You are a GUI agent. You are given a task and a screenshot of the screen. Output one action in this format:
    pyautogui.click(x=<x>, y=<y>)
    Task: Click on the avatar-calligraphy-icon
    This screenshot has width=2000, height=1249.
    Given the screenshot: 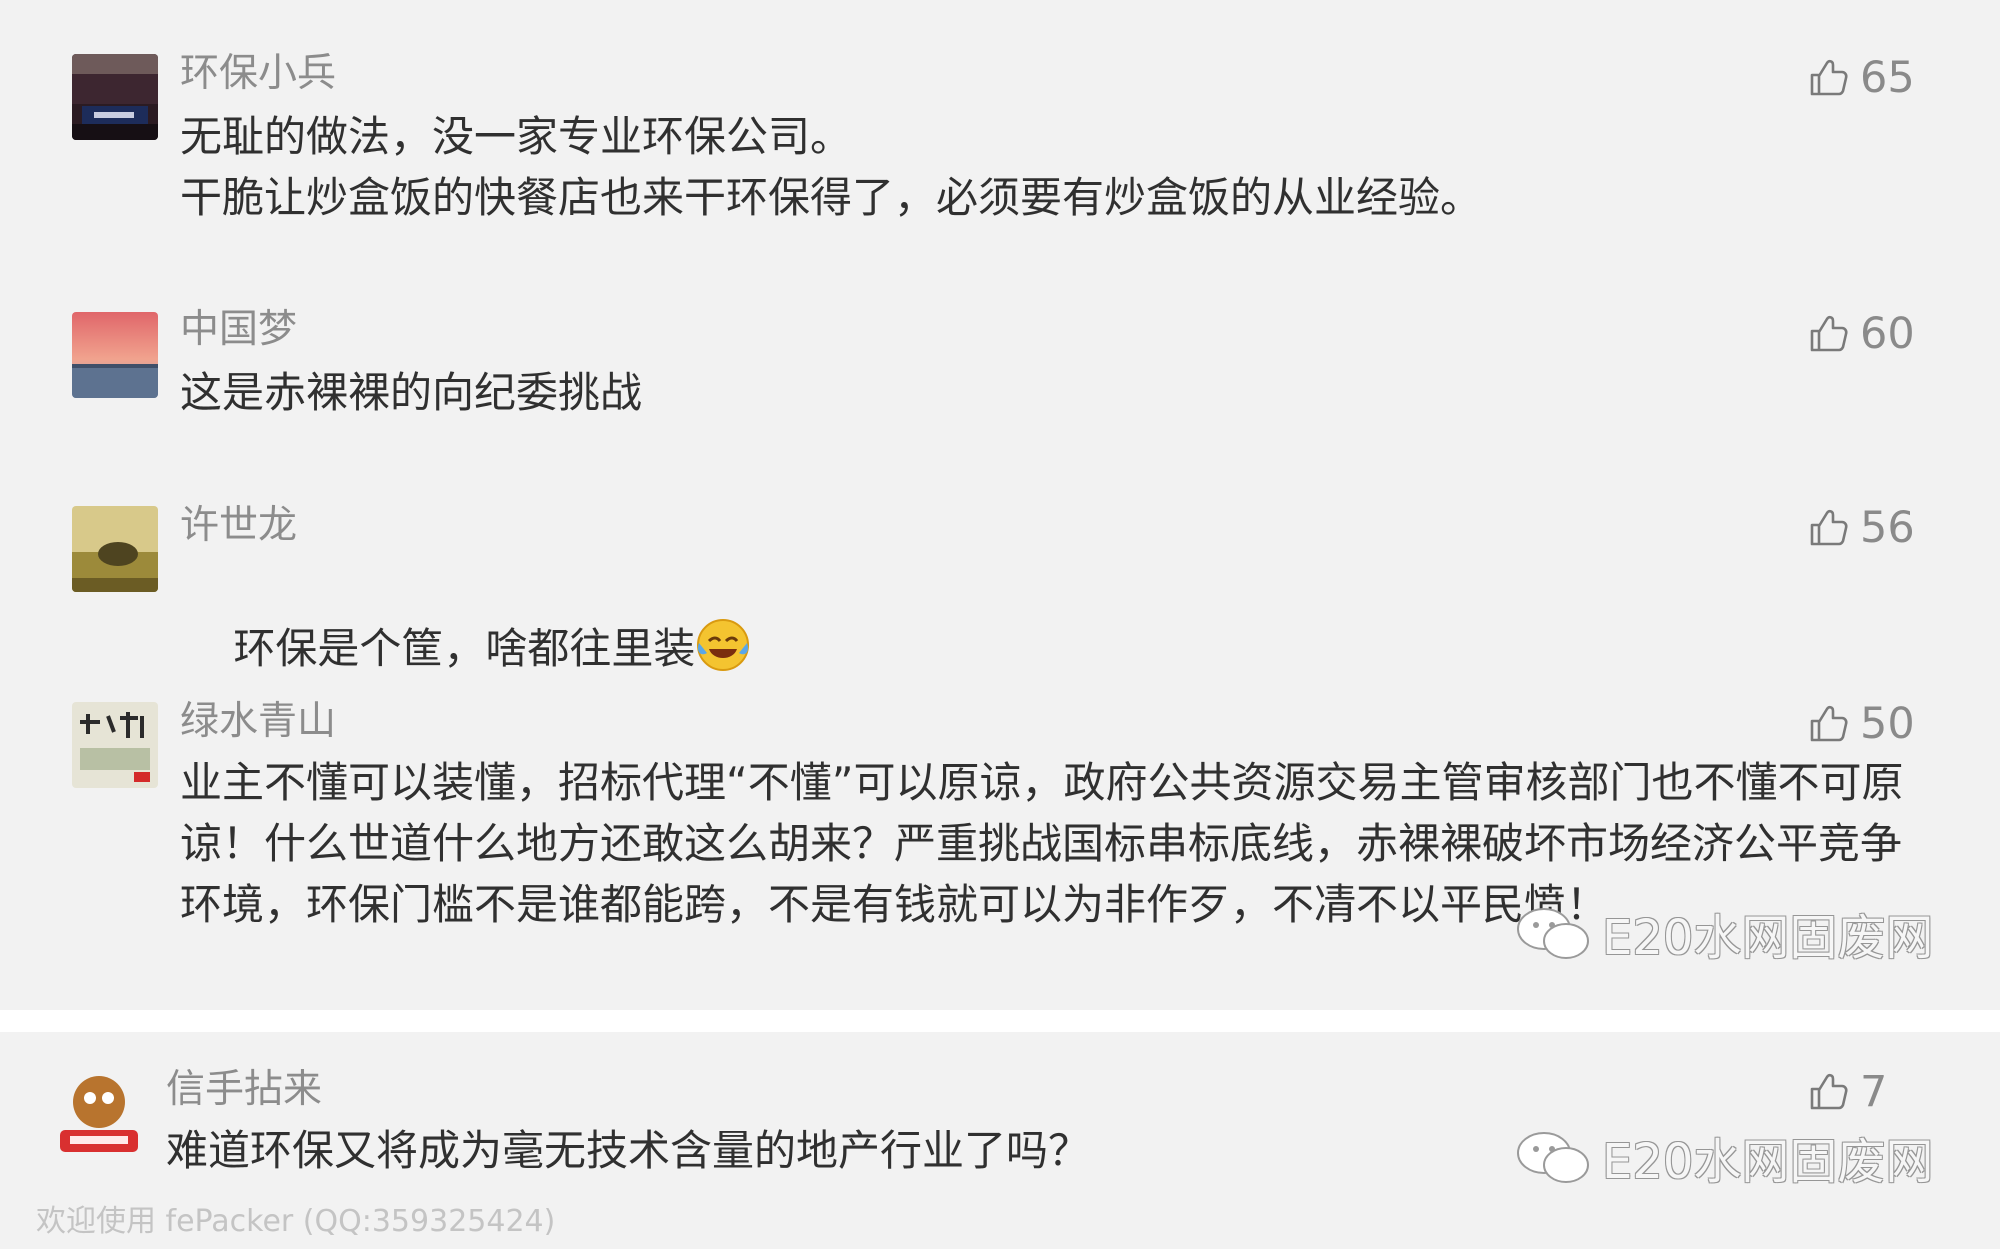 What is the action you would take?
    pyautogui.click(x=115, y=745)
    